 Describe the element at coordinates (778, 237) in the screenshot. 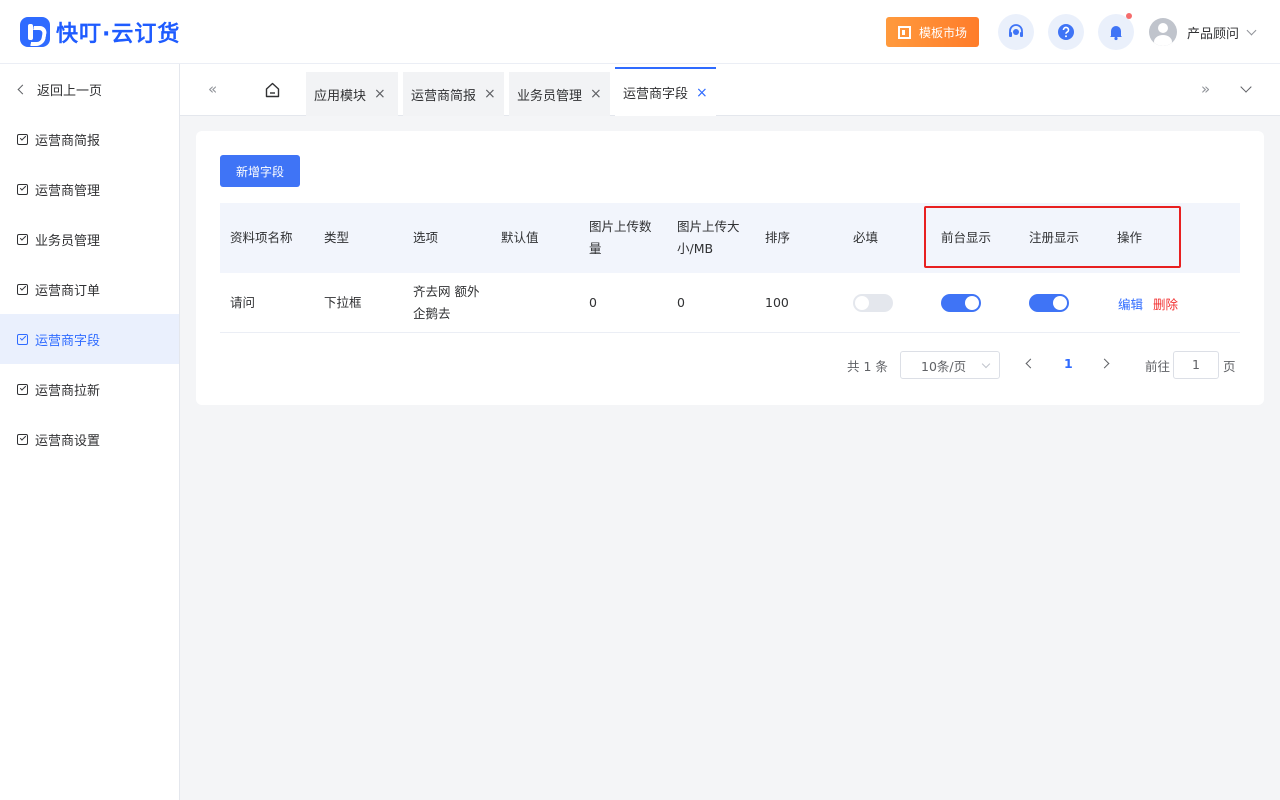

I see `column-header: 排序` at that location.